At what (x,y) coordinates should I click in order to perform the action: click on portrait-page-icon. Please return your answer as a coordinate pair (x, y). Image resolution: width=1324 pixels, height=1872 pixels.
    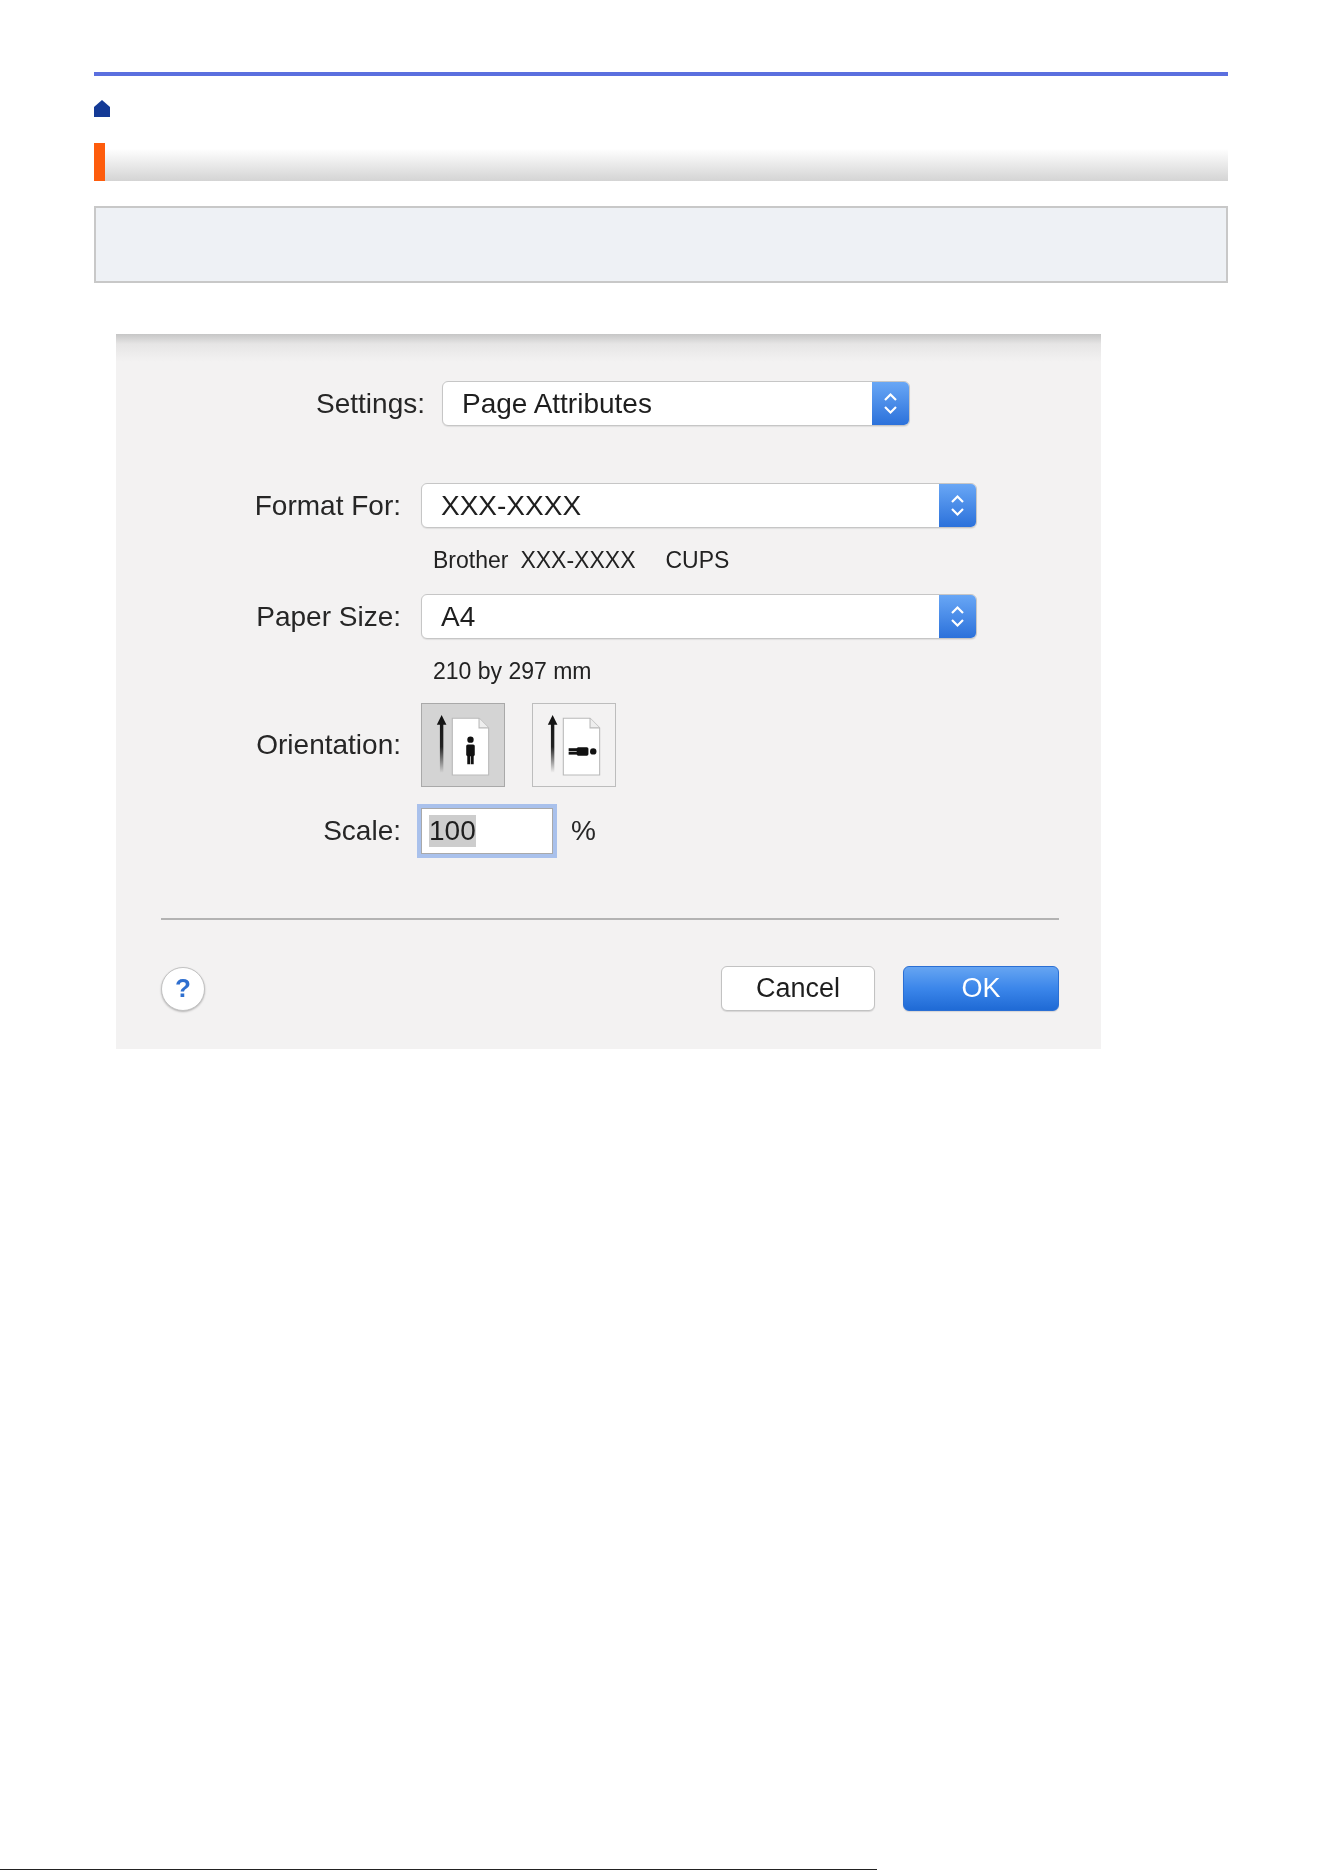
    Looking at the image, I should click on (463, 745).